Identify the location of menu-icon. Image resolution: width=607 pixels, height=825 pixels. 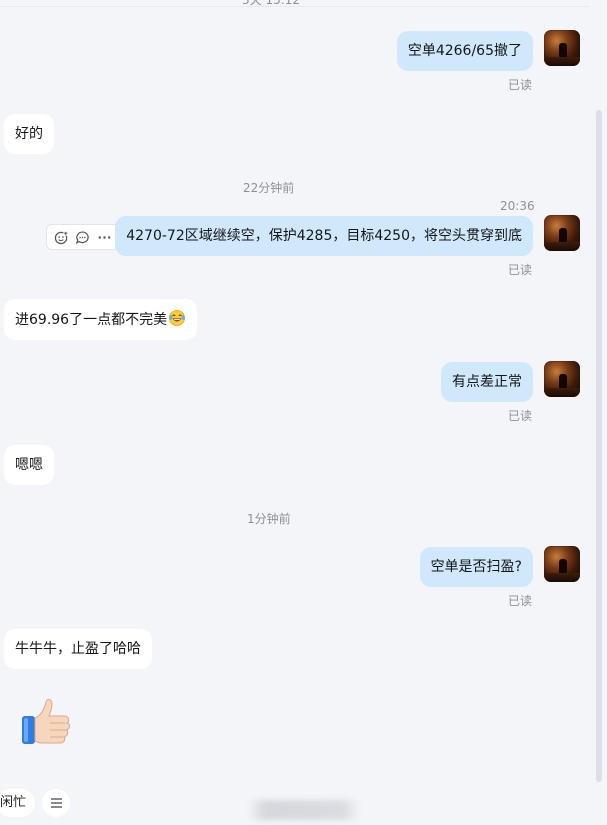
(56, 803).